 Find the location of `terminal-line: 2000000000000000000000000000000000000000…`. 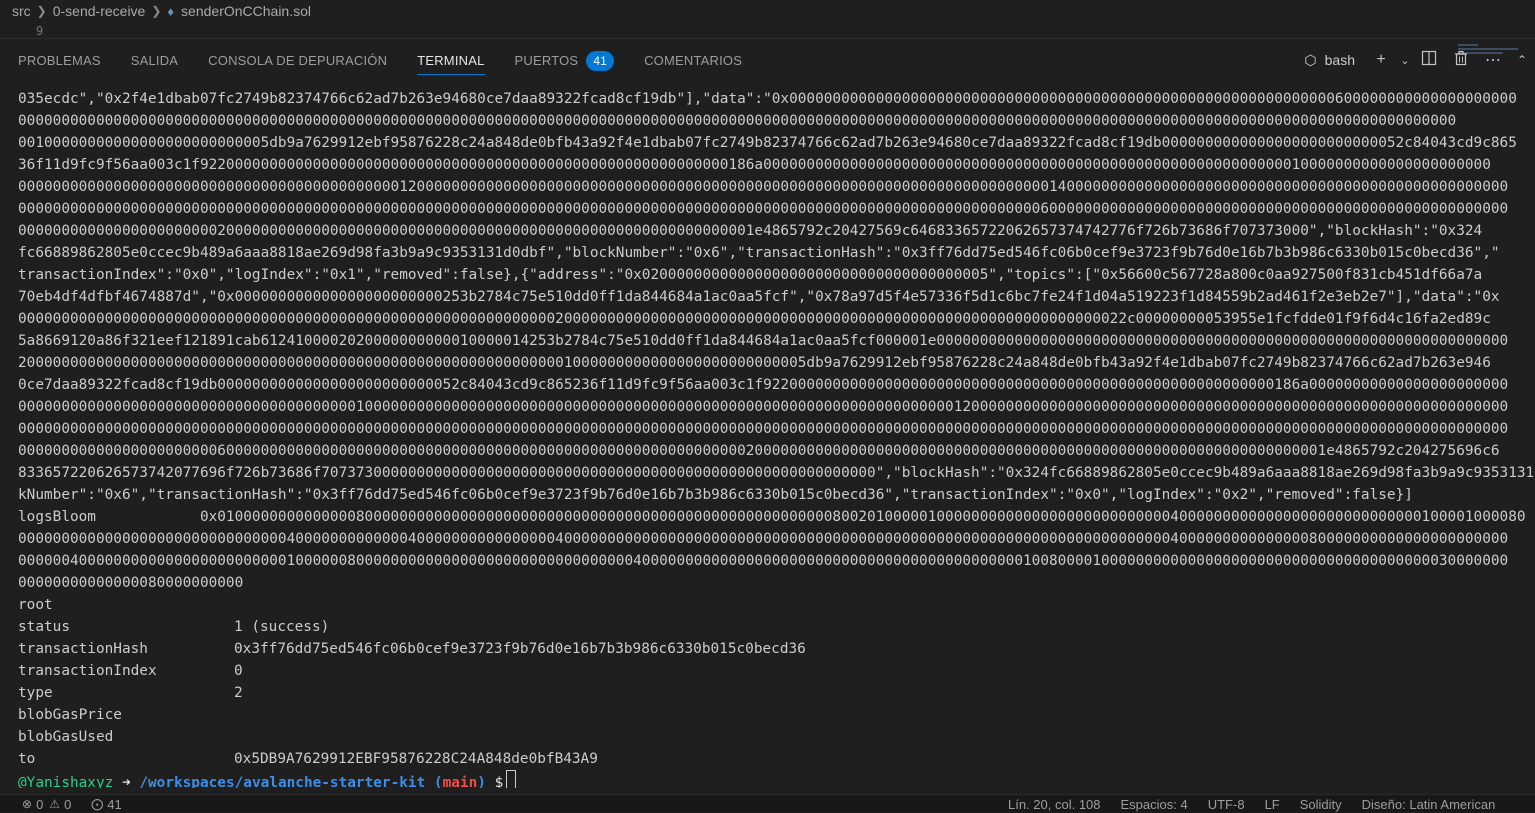

terminal-line: 2000000000000000000000000000000000000000… is located at coordinates (754, 363).